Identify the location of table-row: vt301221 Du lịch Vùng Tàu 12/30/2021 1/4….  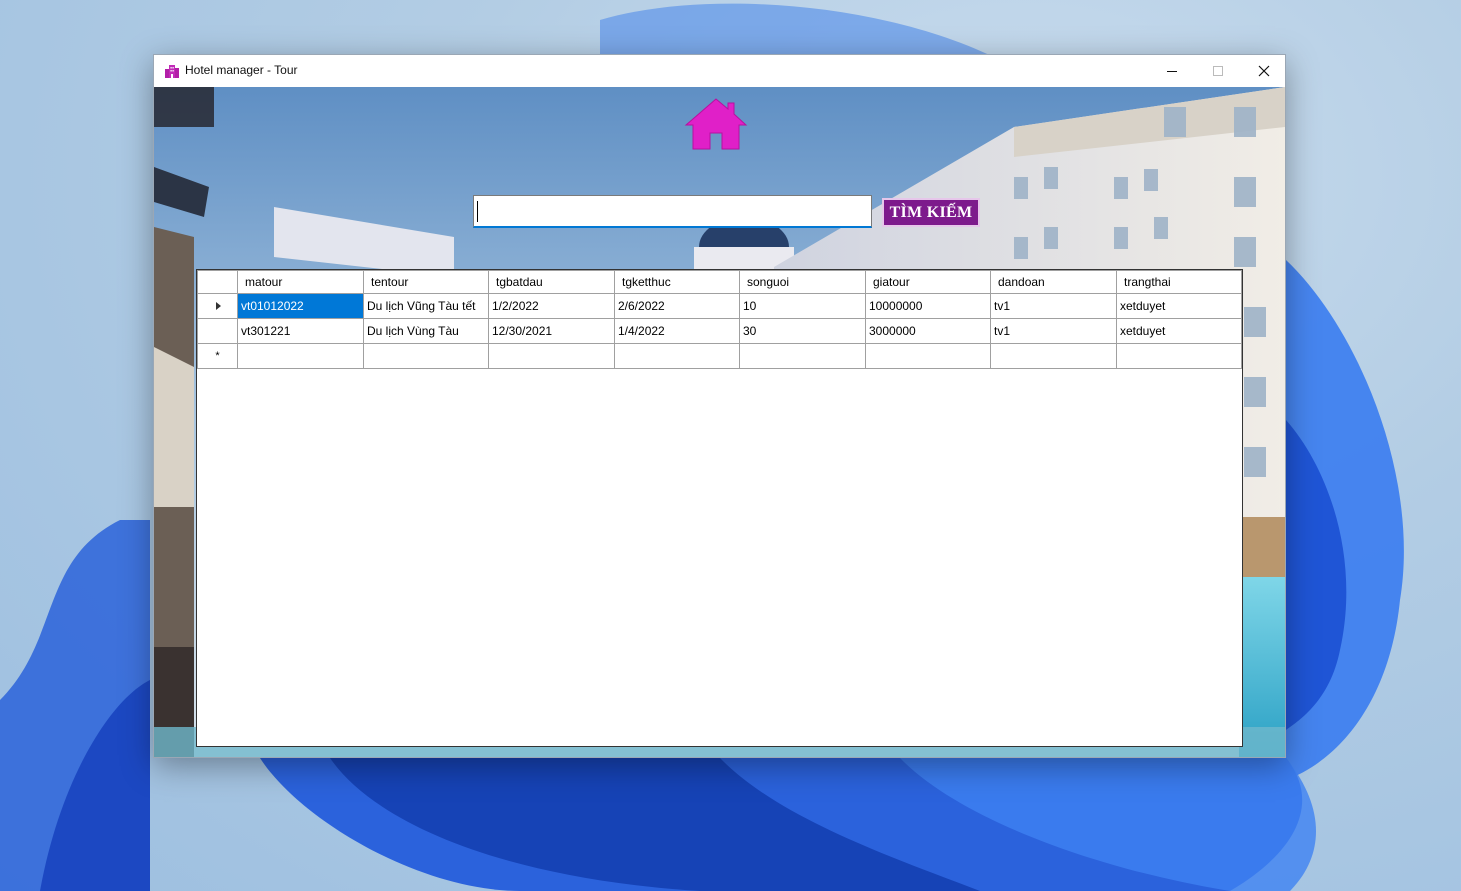
(719, 331).